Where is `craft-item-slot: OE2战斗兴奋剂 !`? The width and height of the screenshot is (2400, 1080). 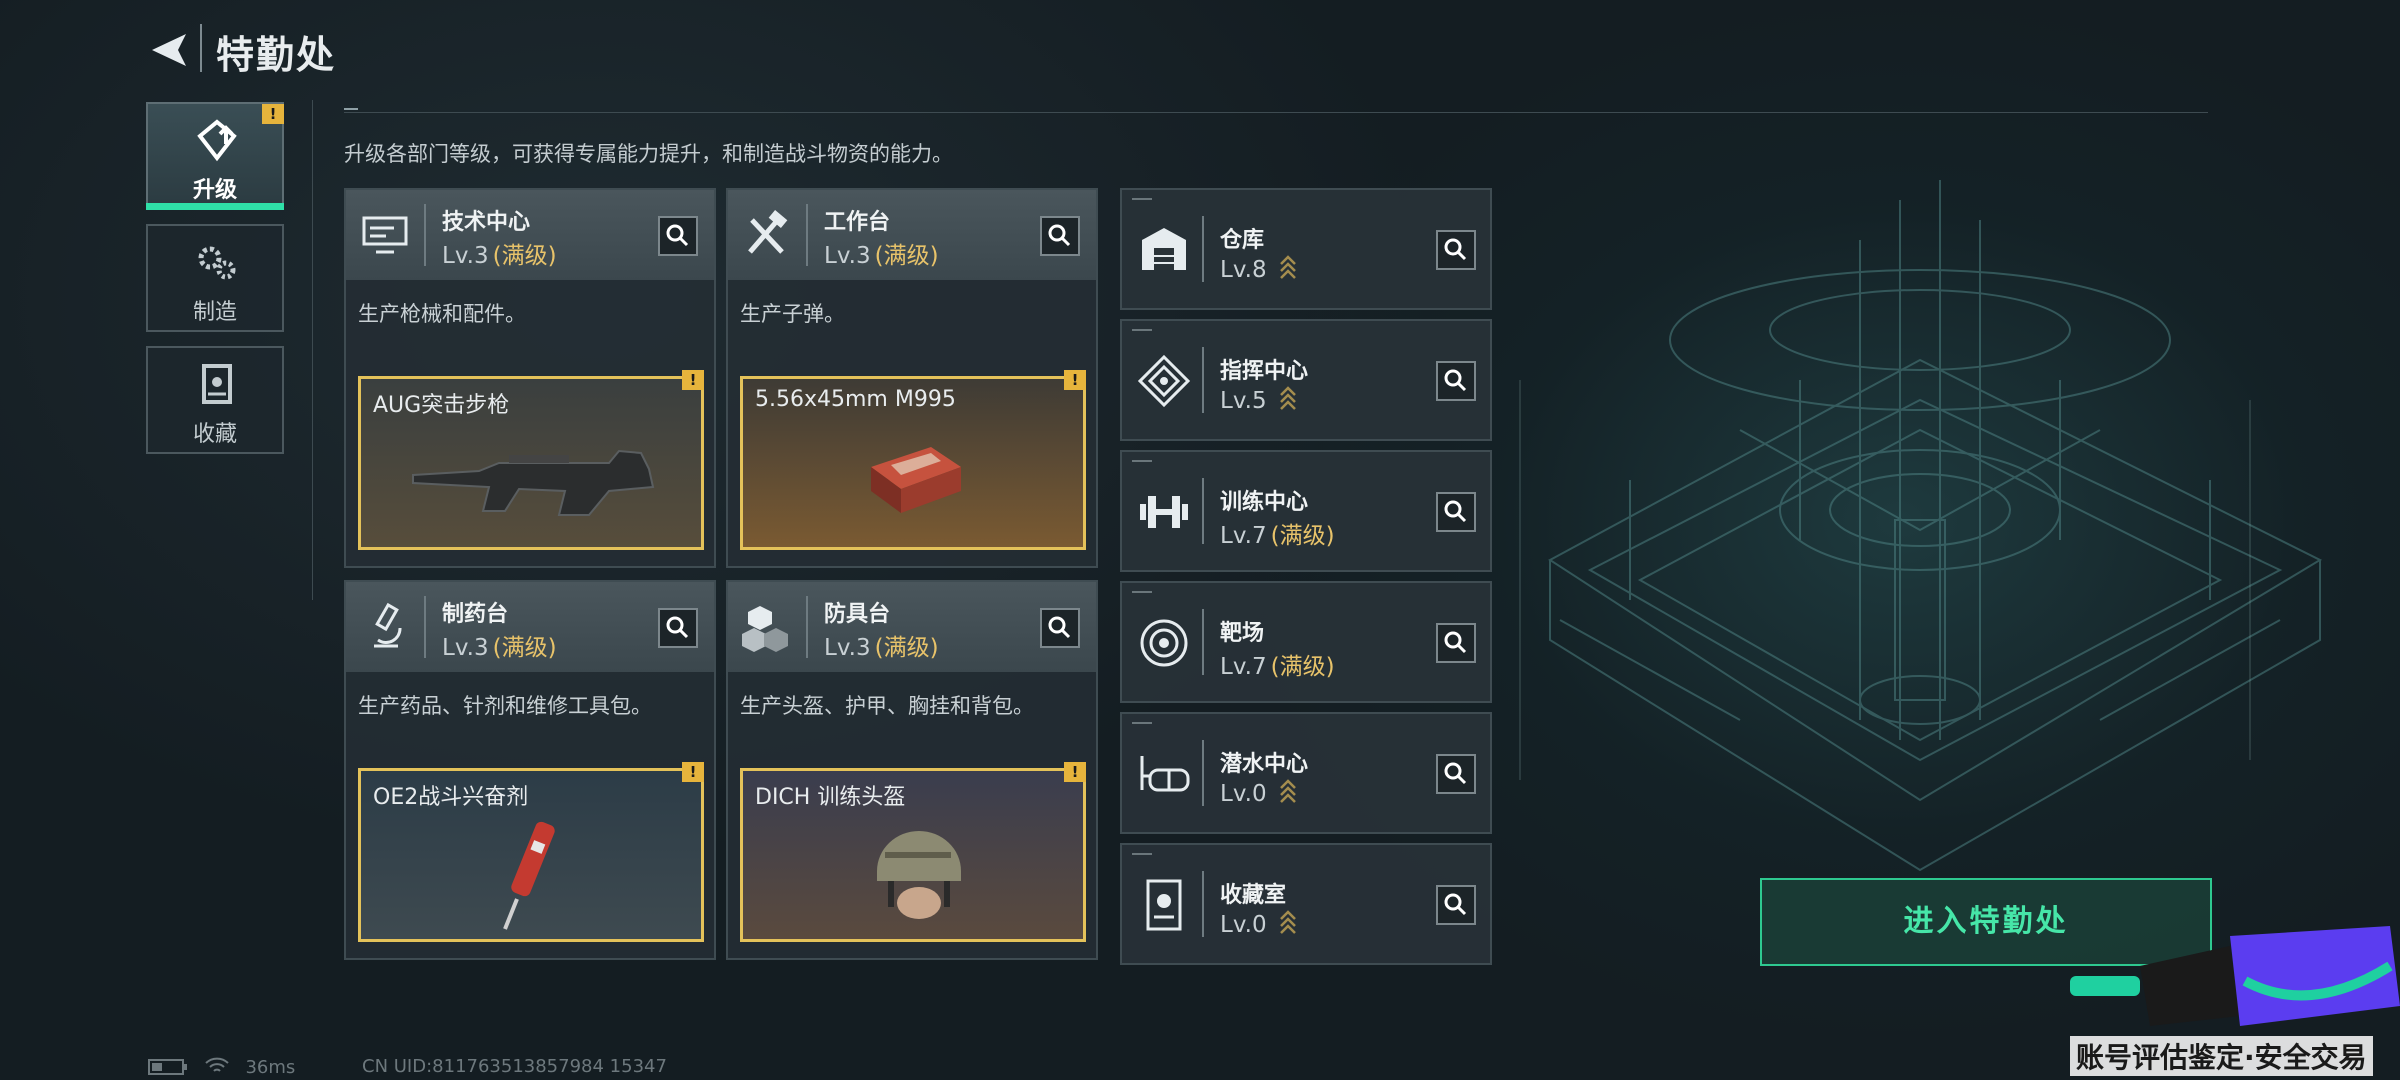
craft-item-slot: OE2战斗兴奋剂 ! is located at coordinates (531, 852).